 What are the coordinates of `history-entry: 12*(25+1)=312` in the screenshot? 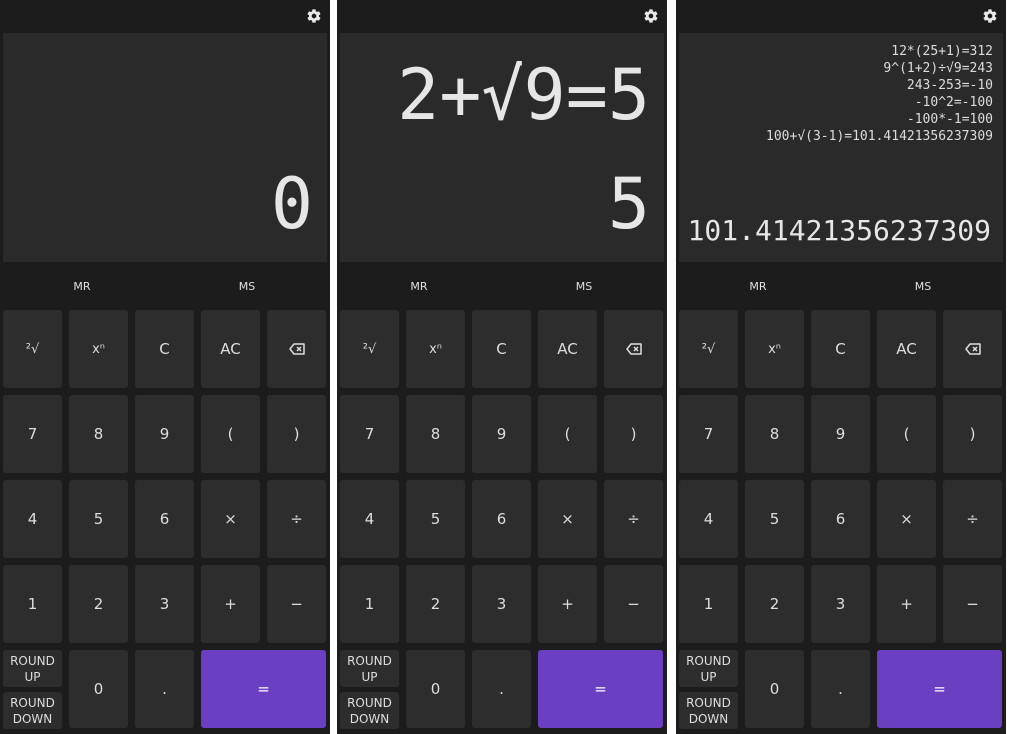 It's located at (841, 51).